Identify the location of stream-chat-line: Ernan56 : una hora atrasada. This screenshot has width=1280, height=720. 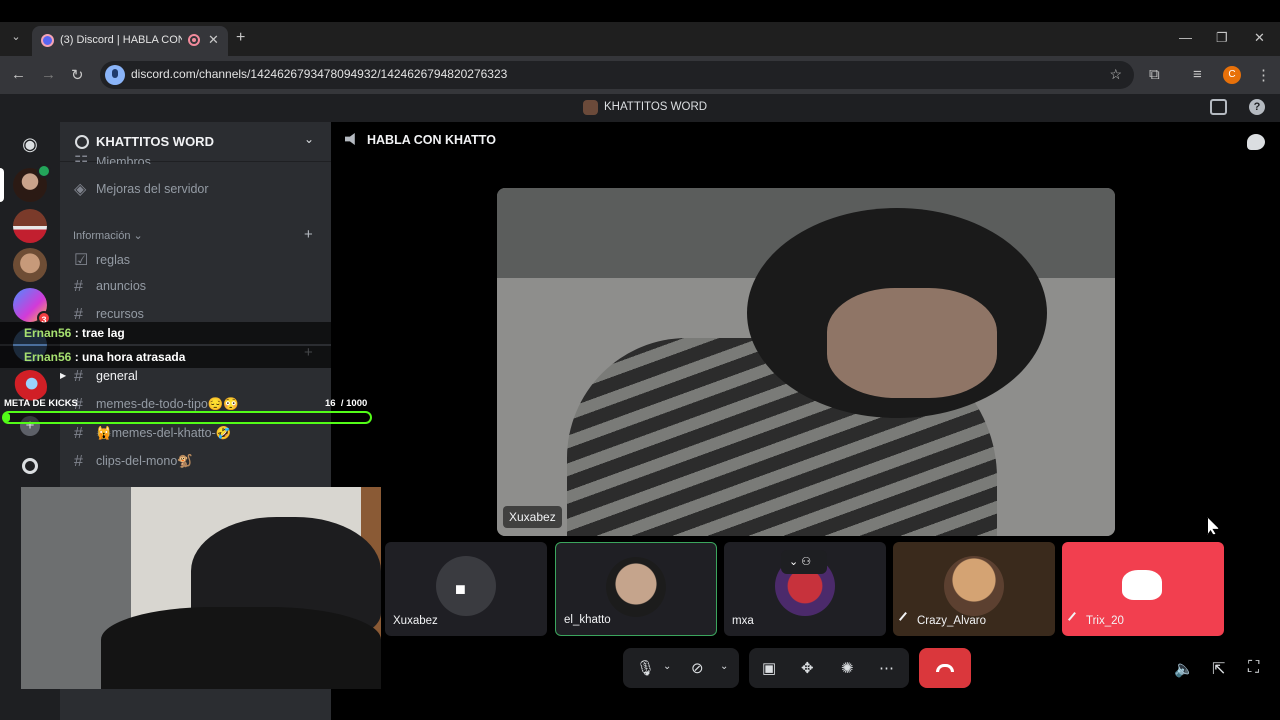
(165, 357).